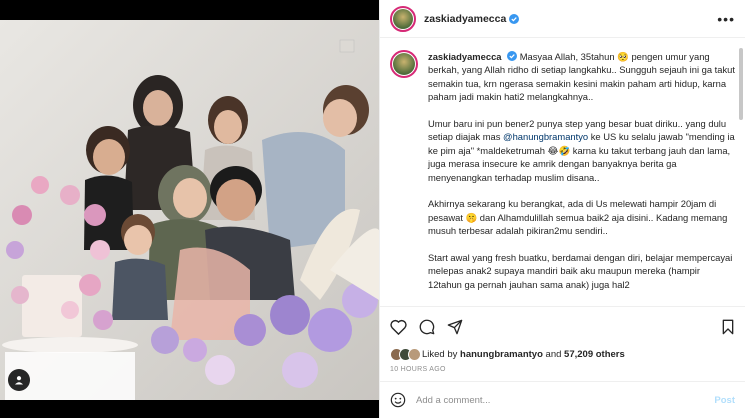 The width and height of the screenshot is (745, 418). Describe the element at coordinates (403, 18) in the screenshot. I see `avatar` at that location.